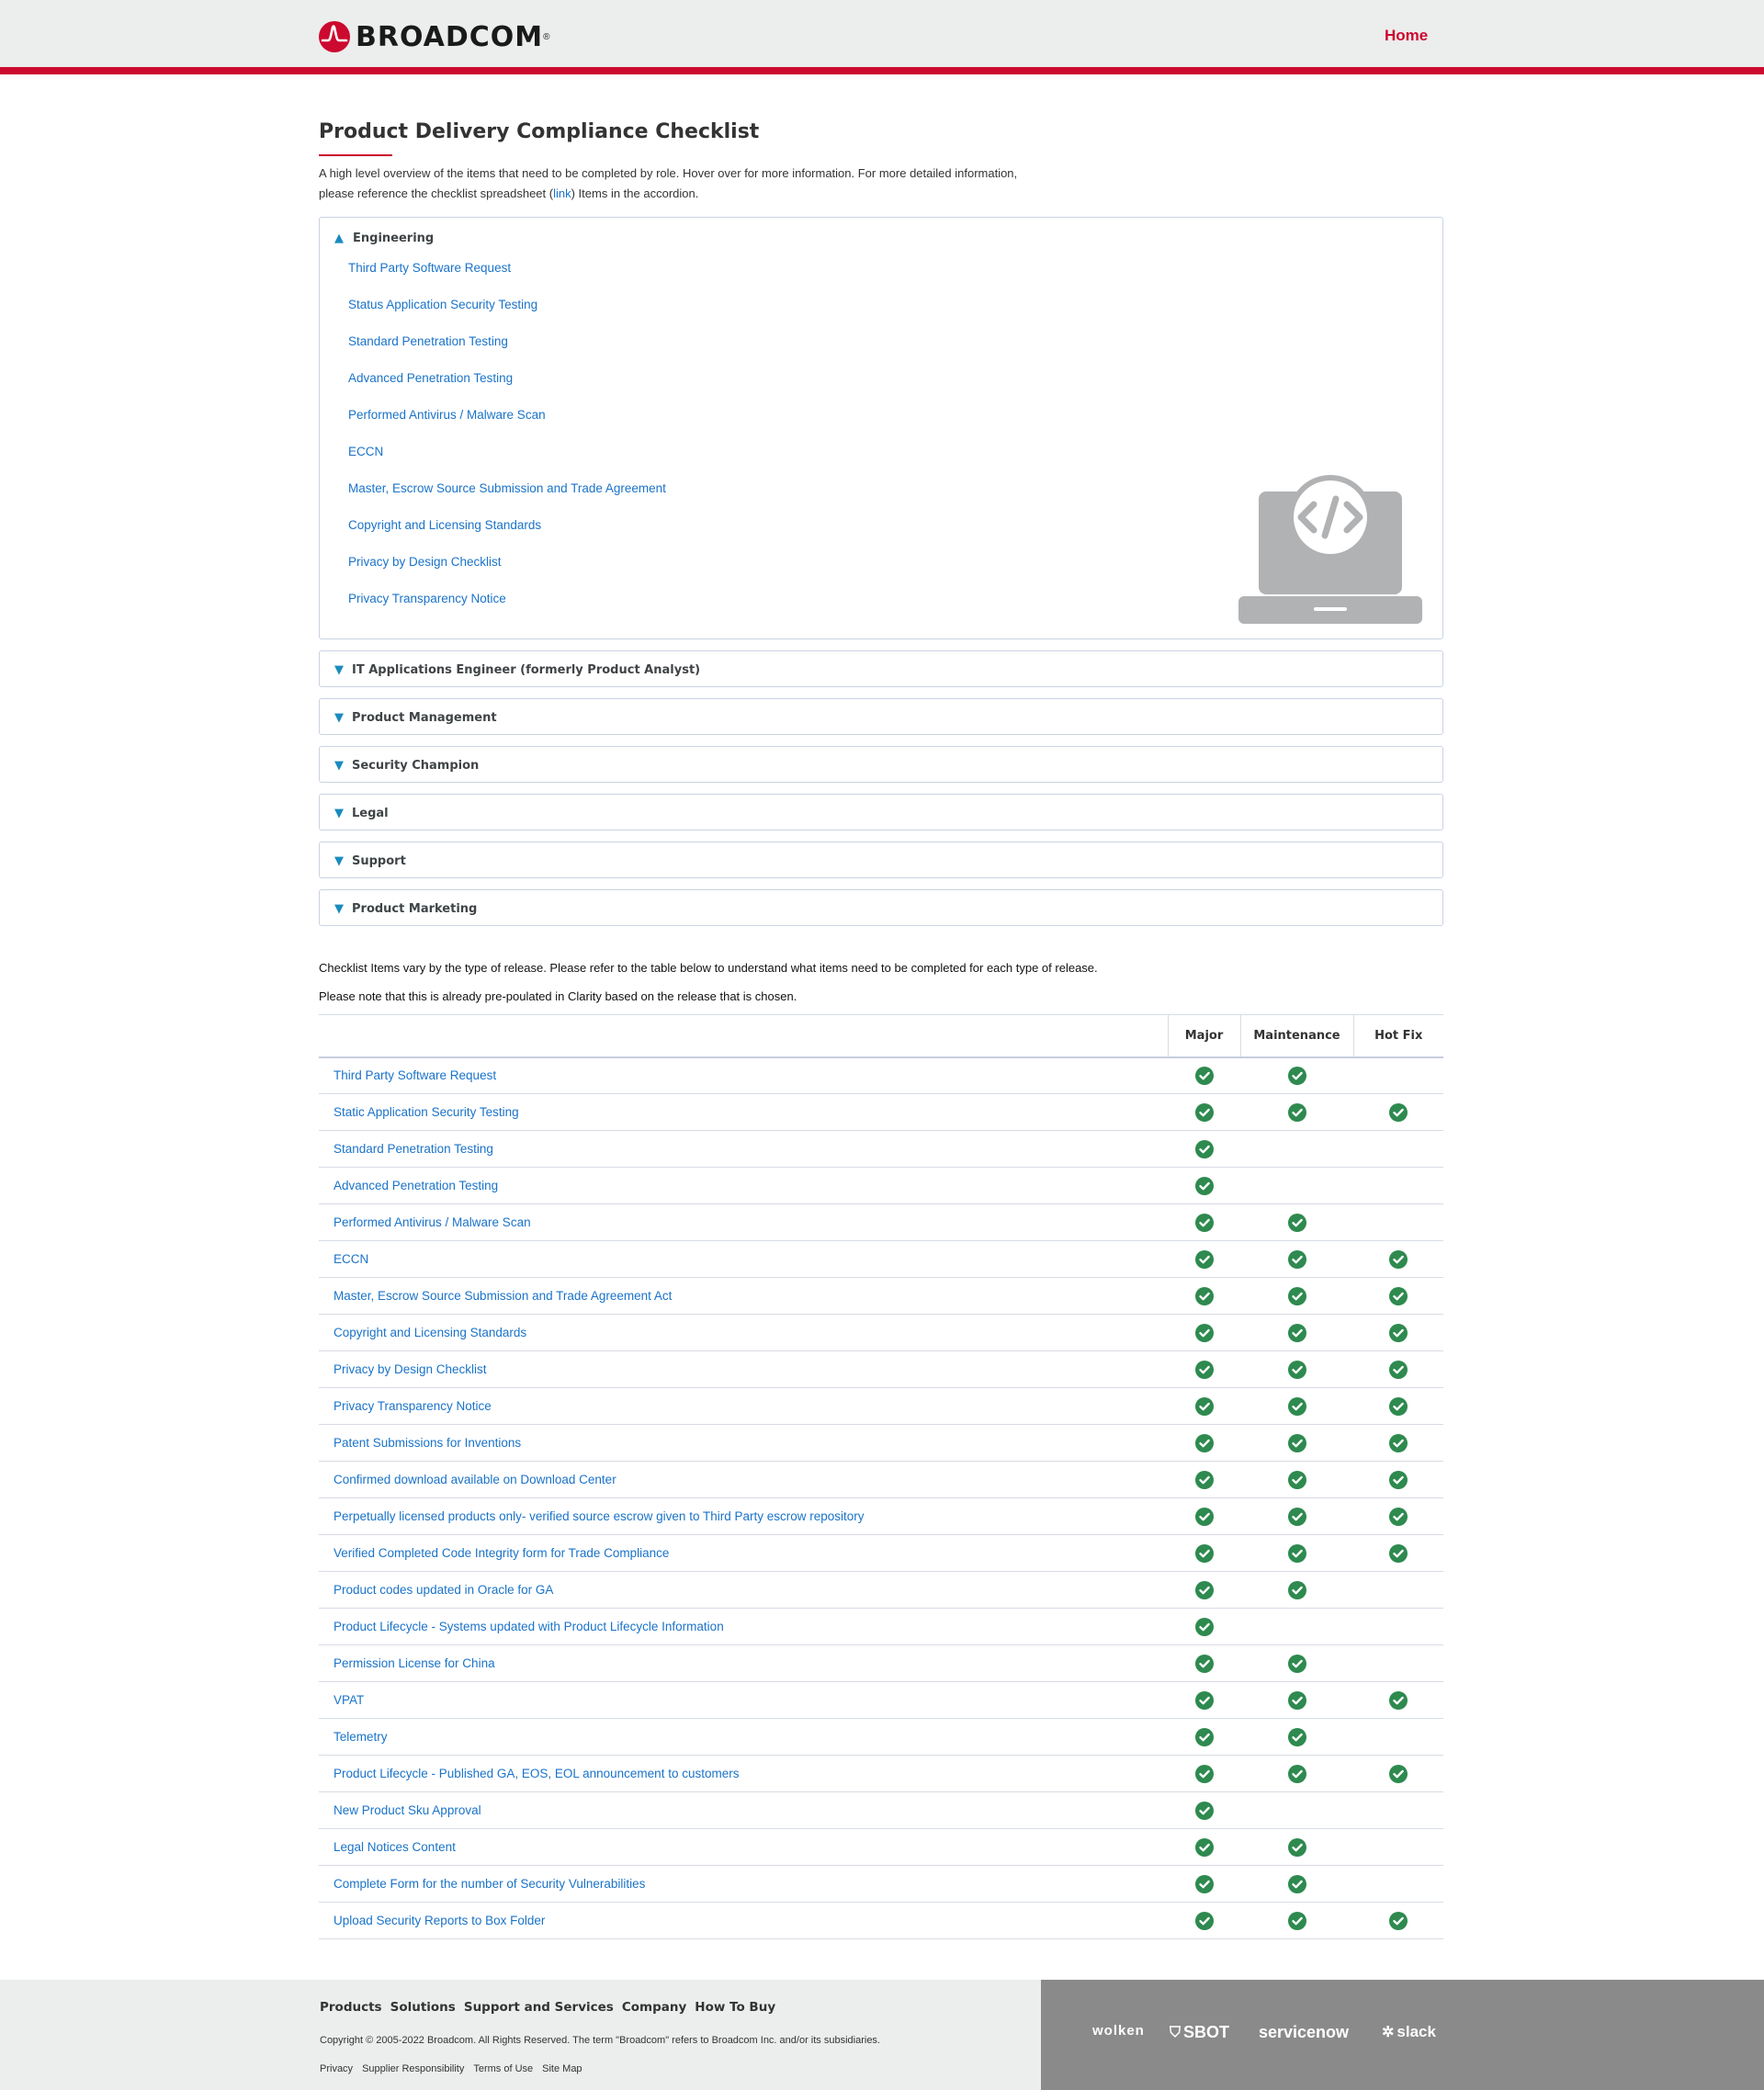 The width and height of the screenshot is (1764, 2090). Describe the element at coordinates (1416, 2031) in the screenshot. I see `partner-name: slack` at that location.